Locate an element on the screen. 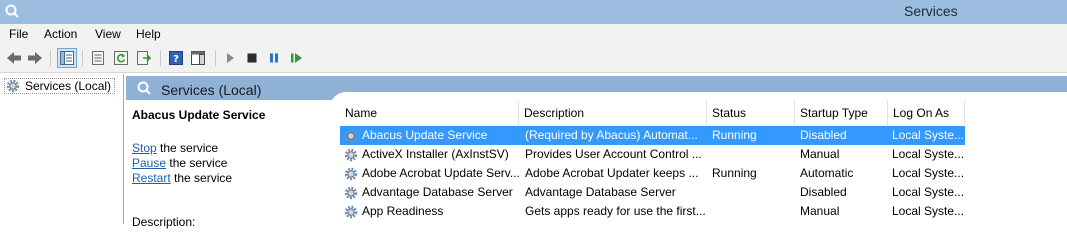  tree-item-services-local: Services (Local) is located at coordinates (60, 86).